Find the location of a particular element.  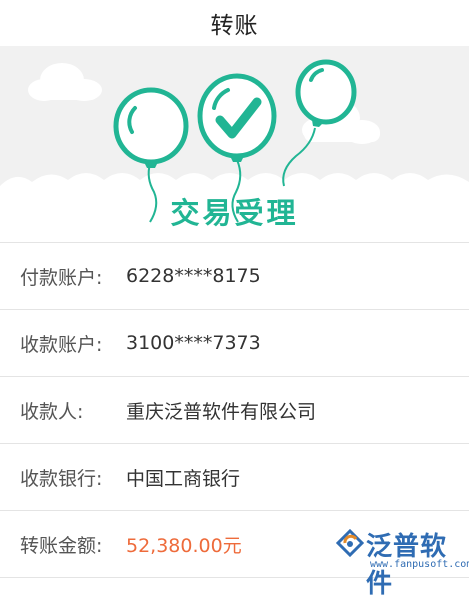

fanpu-logo-icon is located at coordinates (350, 543).